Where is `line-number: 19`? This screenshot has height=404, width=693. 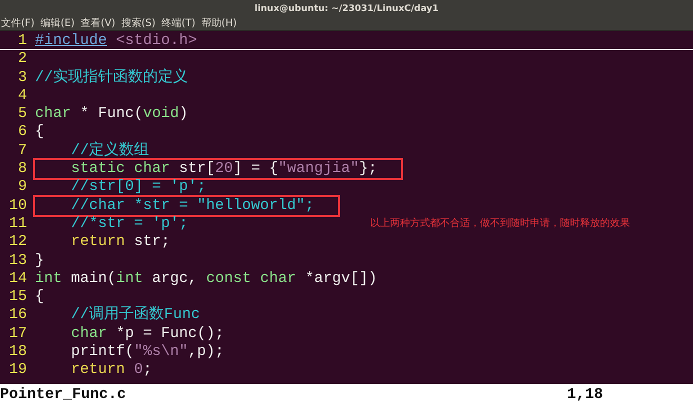 line-number: 19 is located at coordinates (17, 370).